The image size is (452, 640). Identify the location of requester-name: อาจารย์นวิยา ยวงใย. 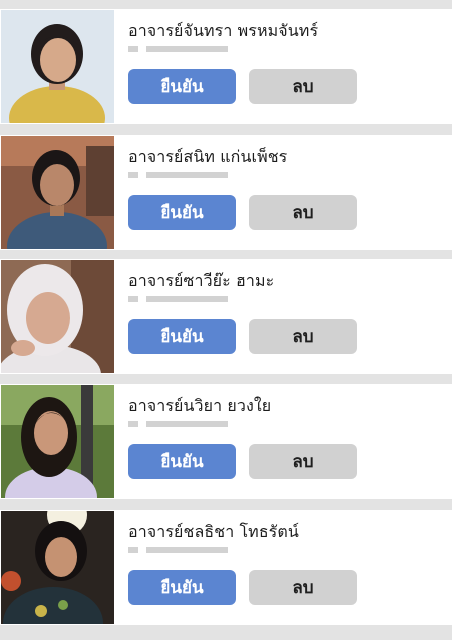
(199, 406).